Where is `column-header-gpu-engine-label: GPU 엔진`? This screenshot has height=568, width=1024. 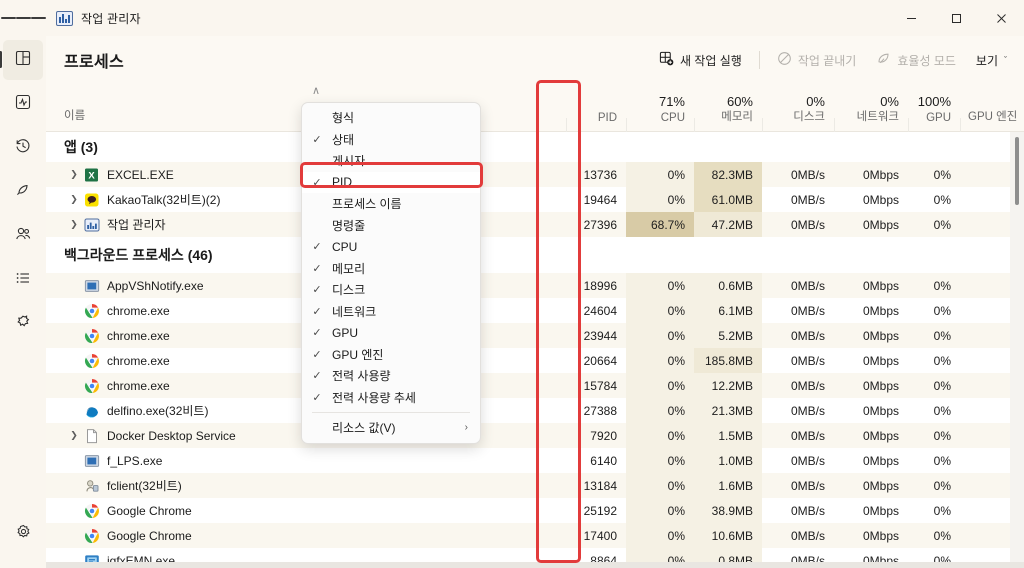 column-header-gpu-engine-label: GPU 엔진 is located at coordinates (993, 117).